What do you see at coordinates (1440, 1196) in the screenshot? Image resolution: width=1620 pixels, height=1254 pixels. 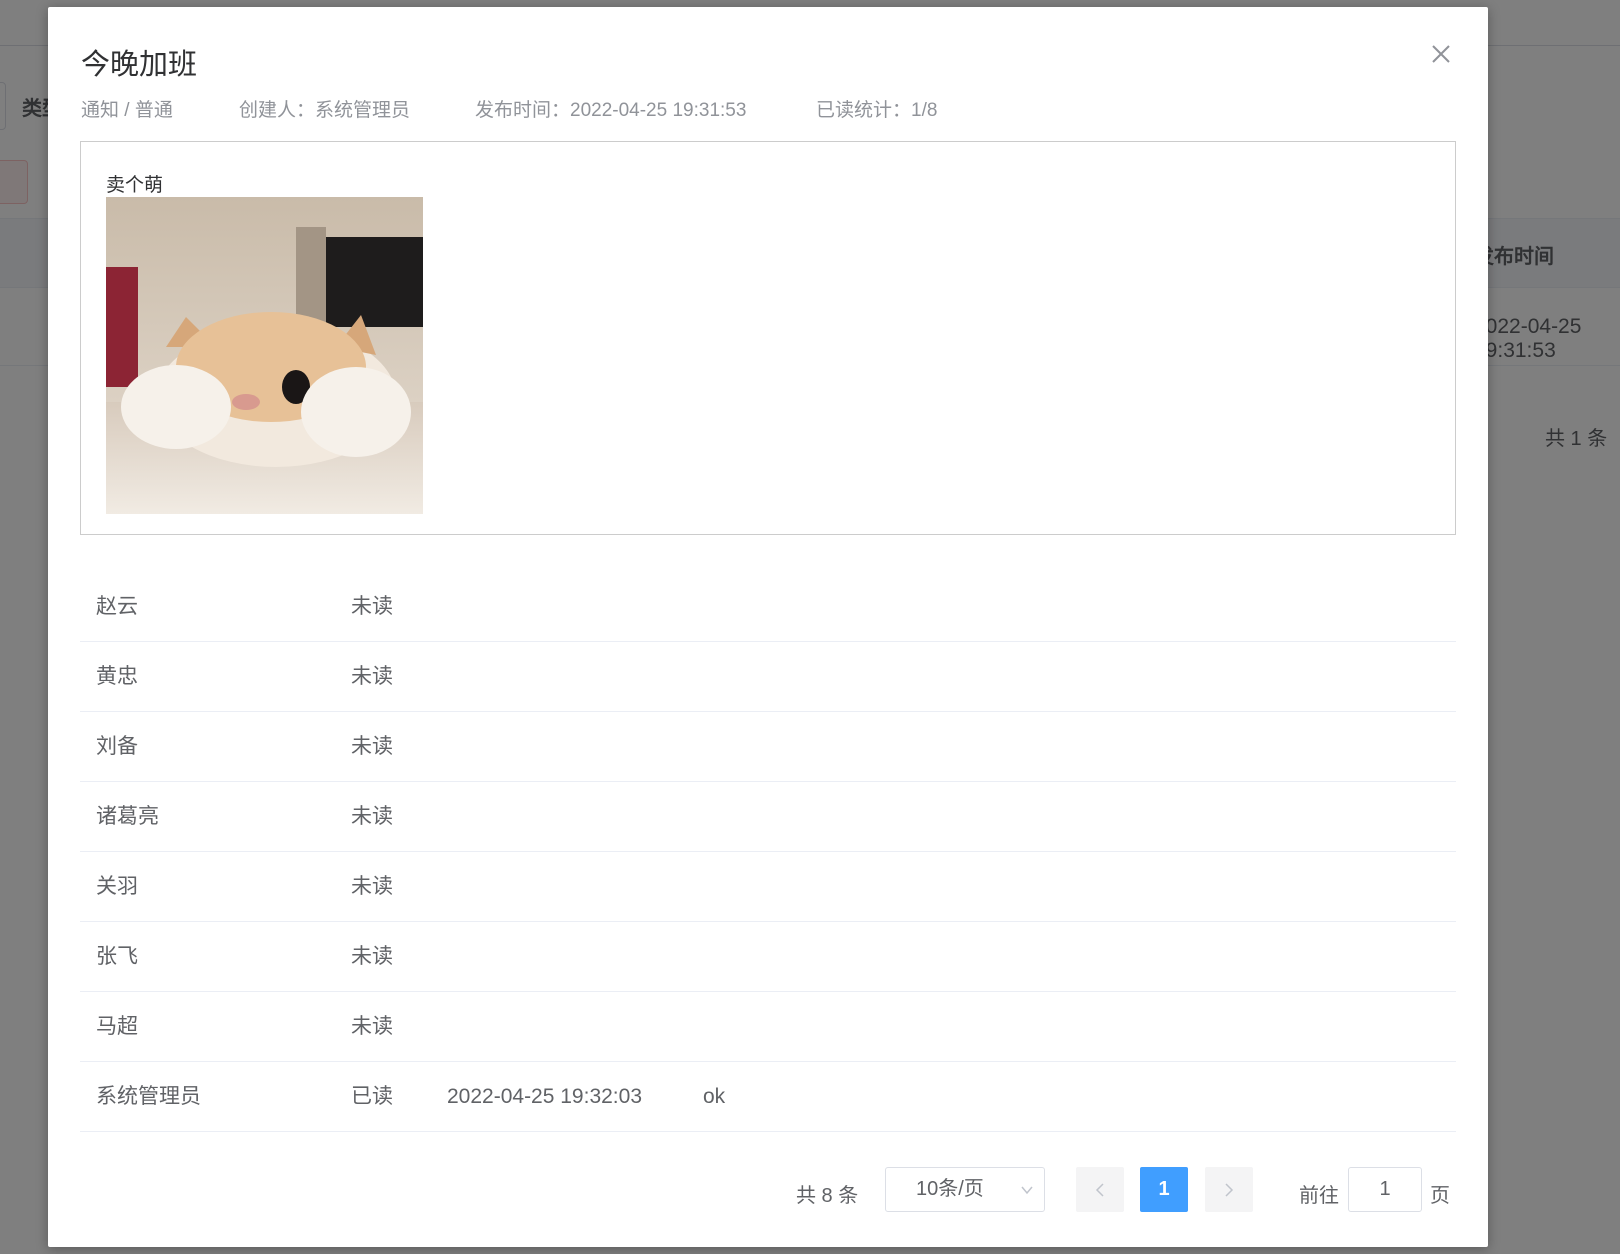 I see `page-suffix-label: 页` at bounding box center [1440, 1196].